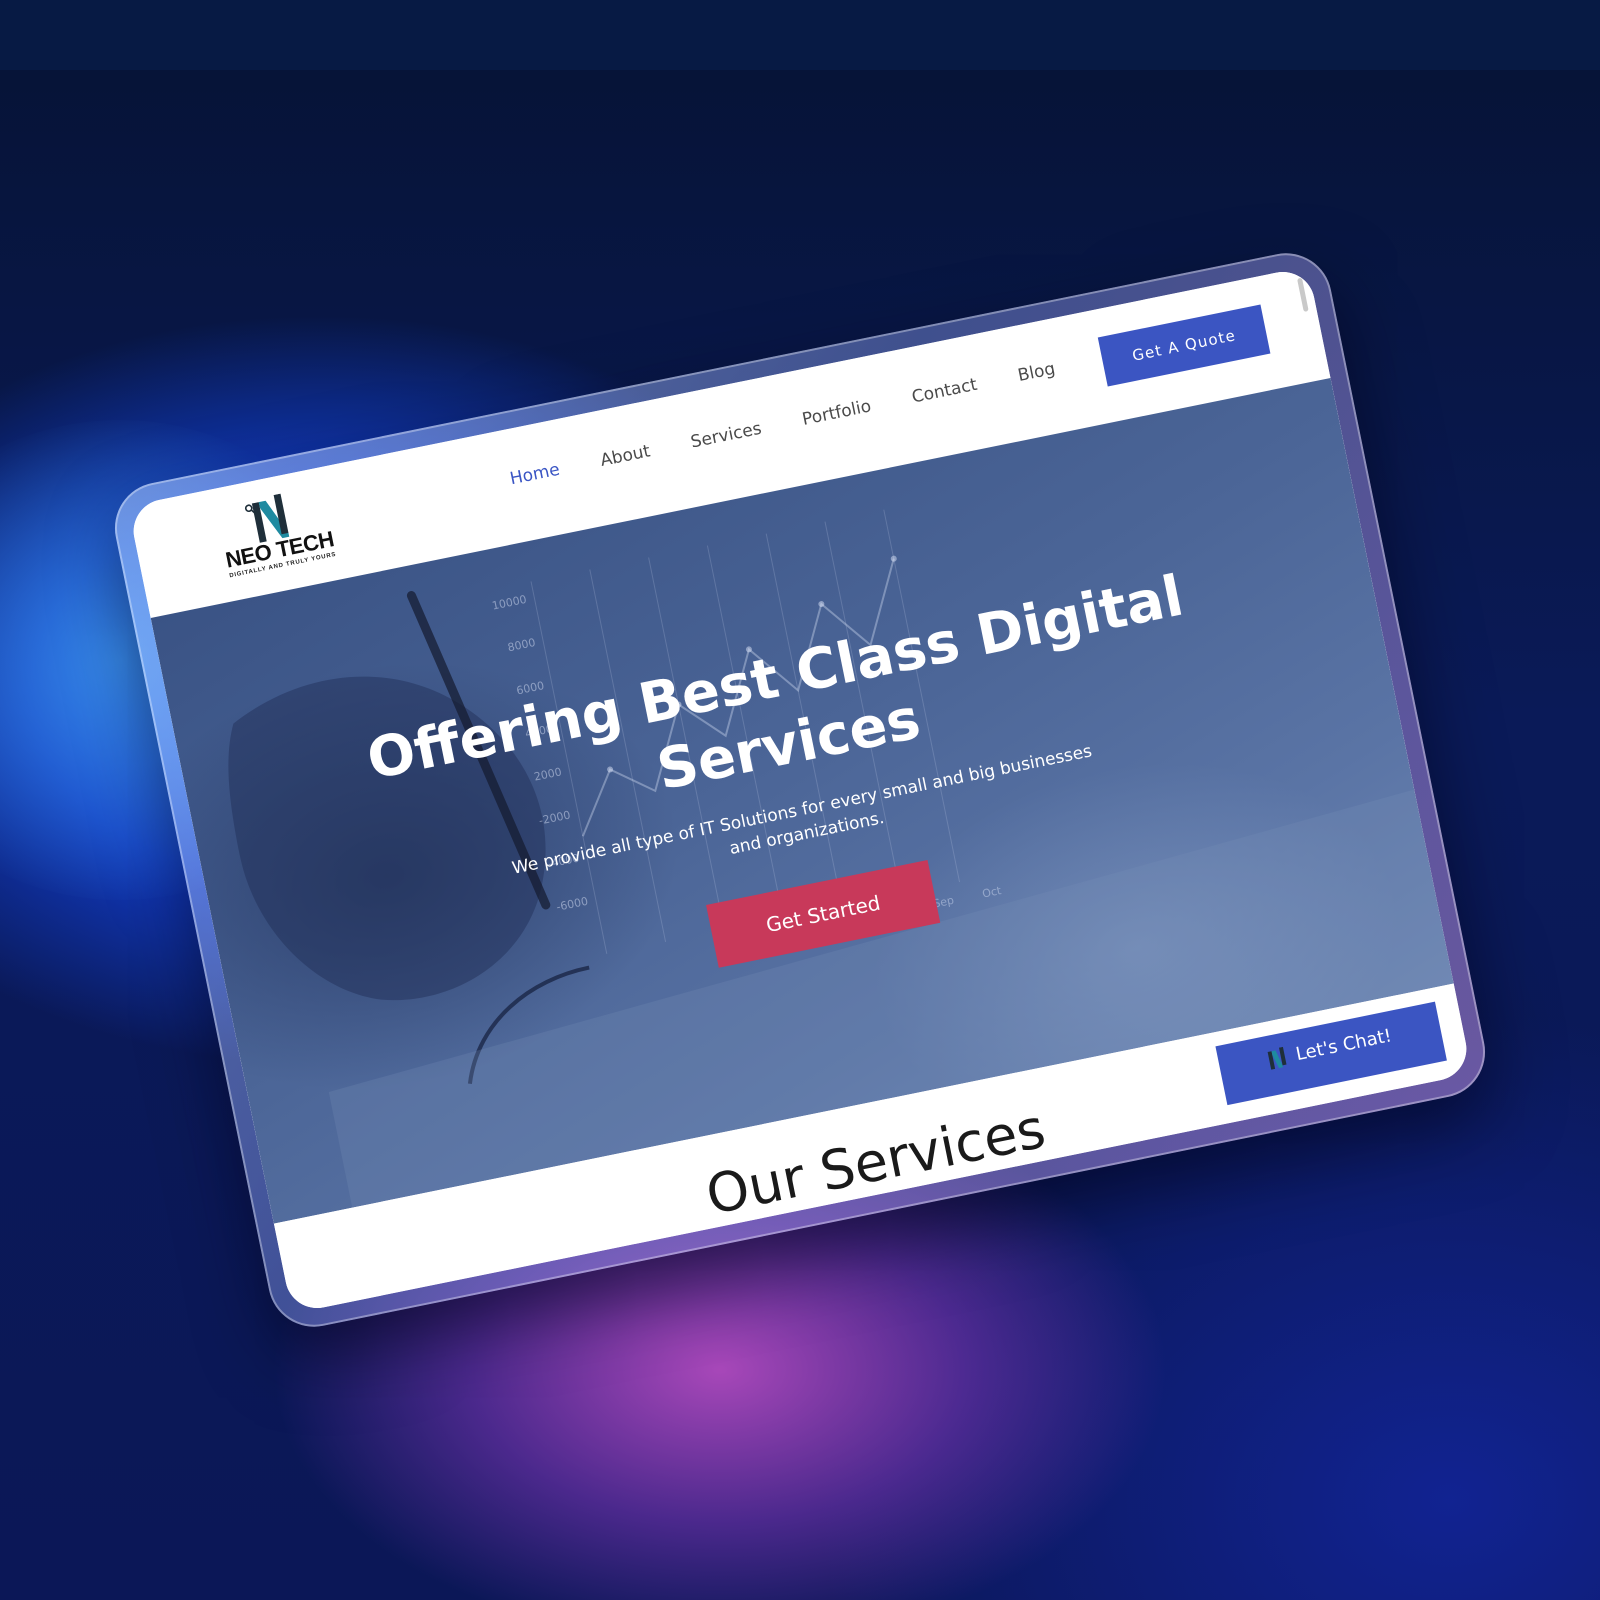 Image resolution: width=1600 pixels, height=1600 pixels. Describe the element at coordinates (800, 35) in the screenshot. I see `top-band` at that location.